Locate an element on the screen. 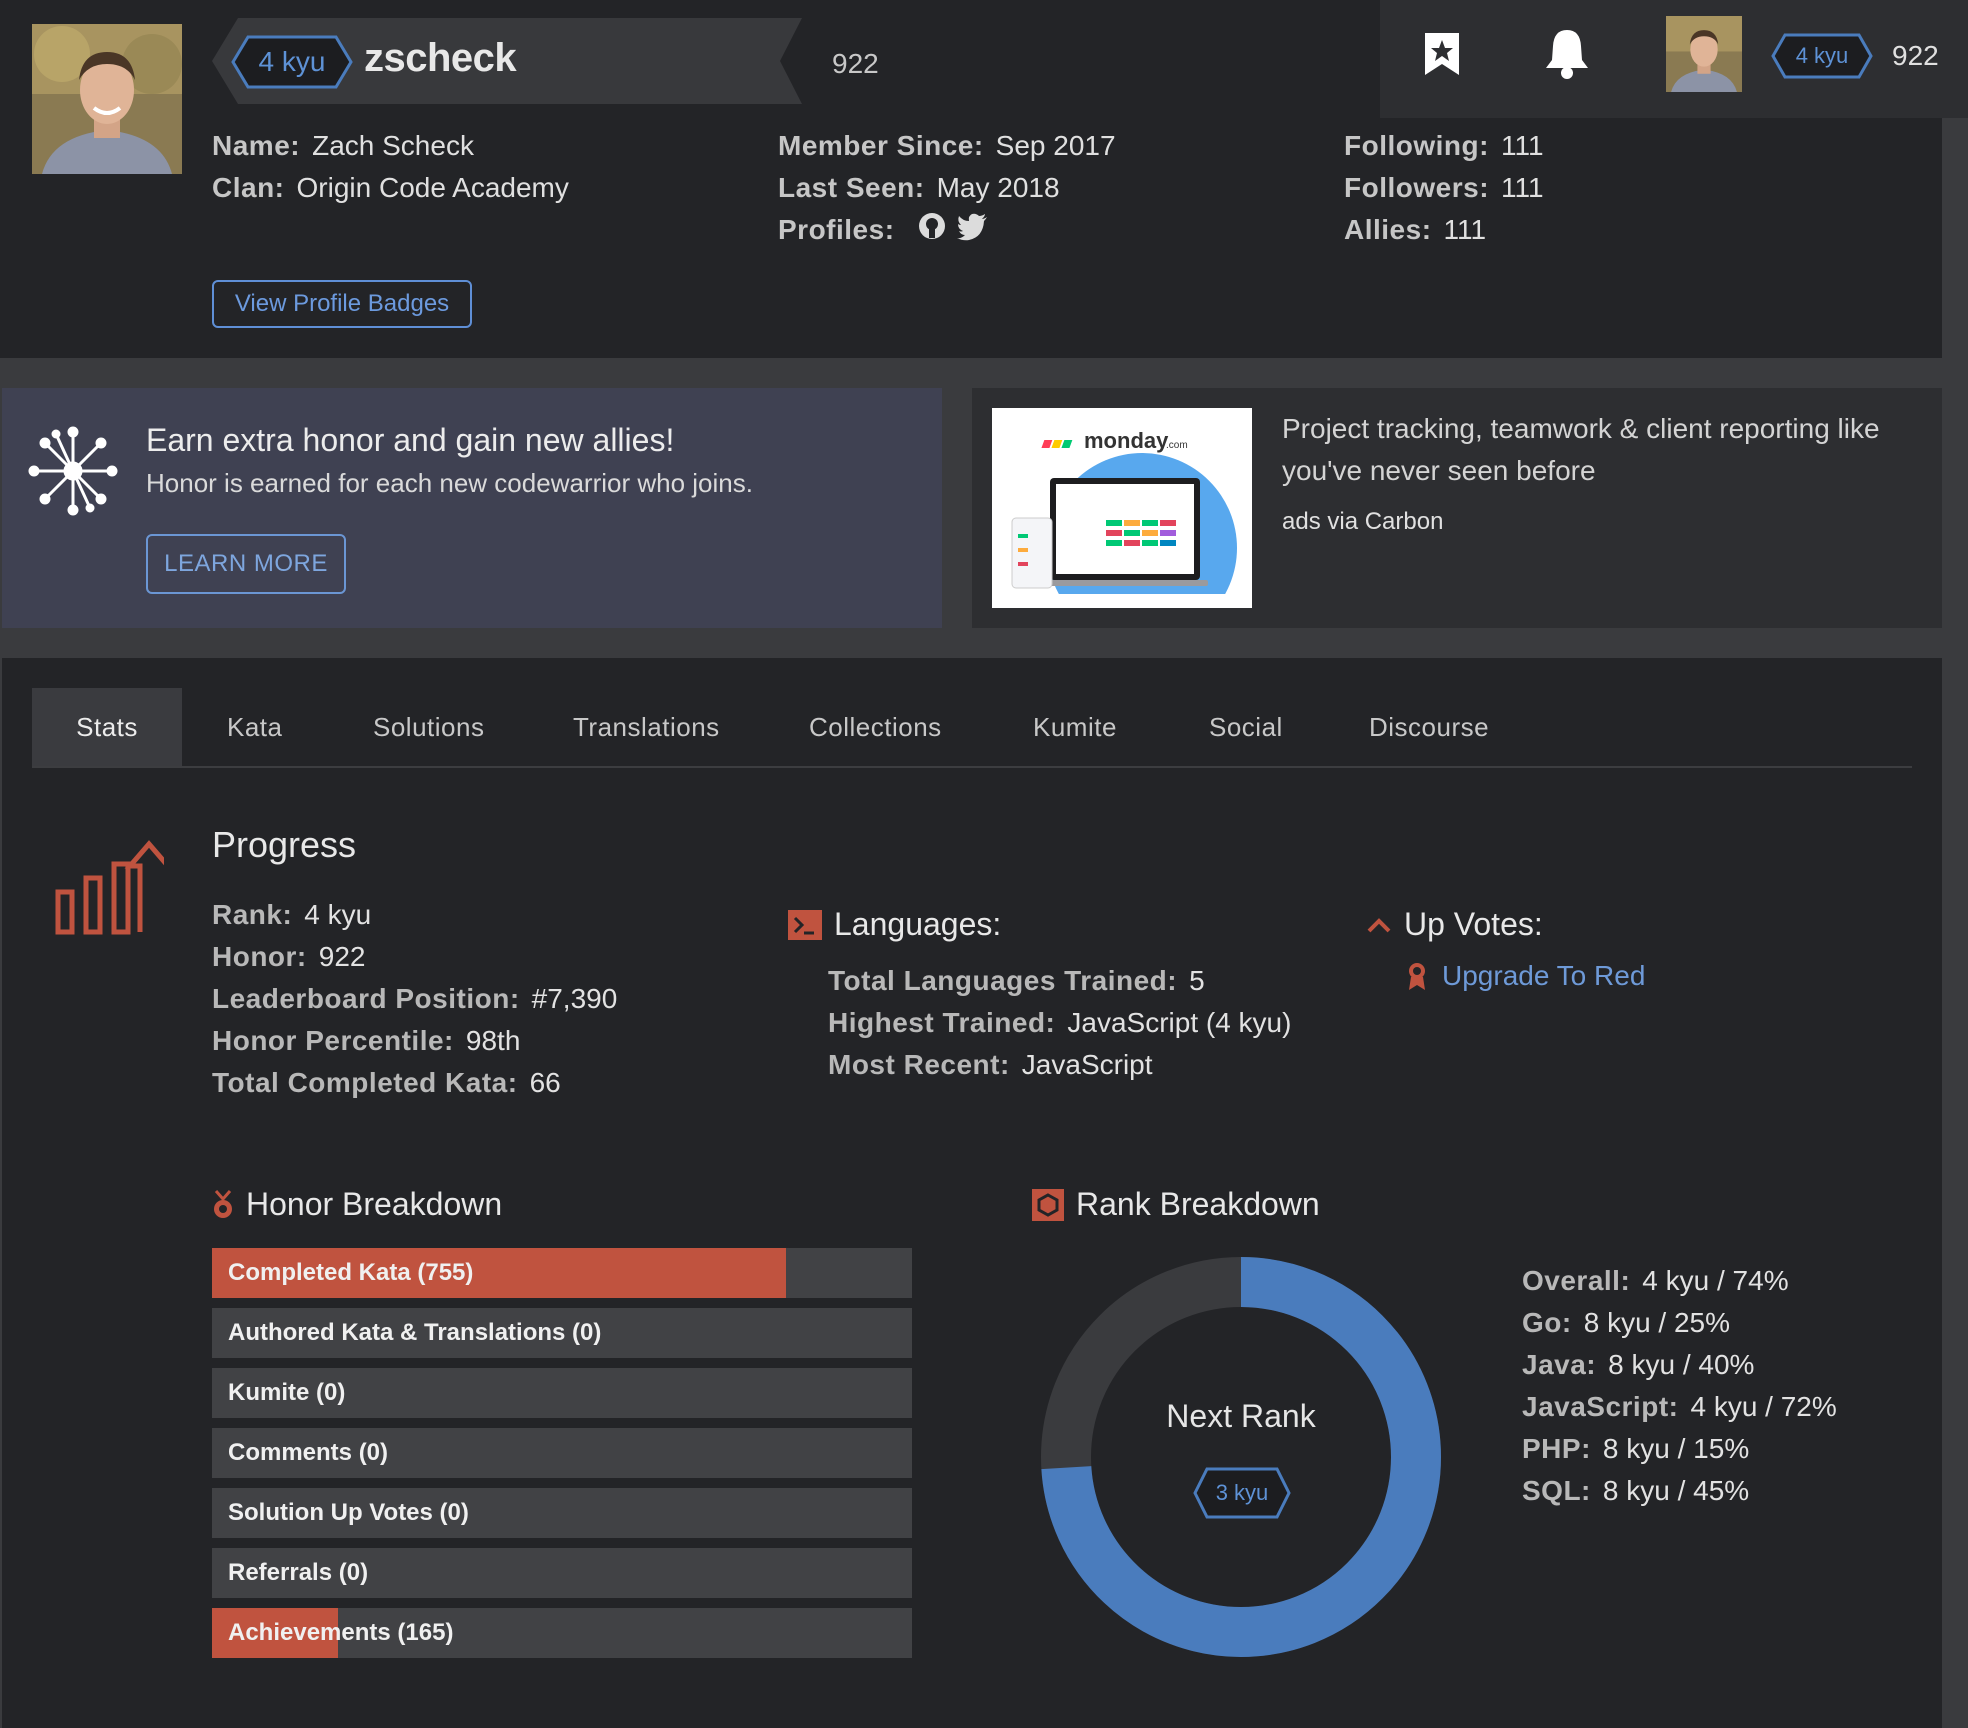 This screenshot has height=1728, width=1968. stat-label: Total Completed Kata: is located at coordinates (365, 1082).